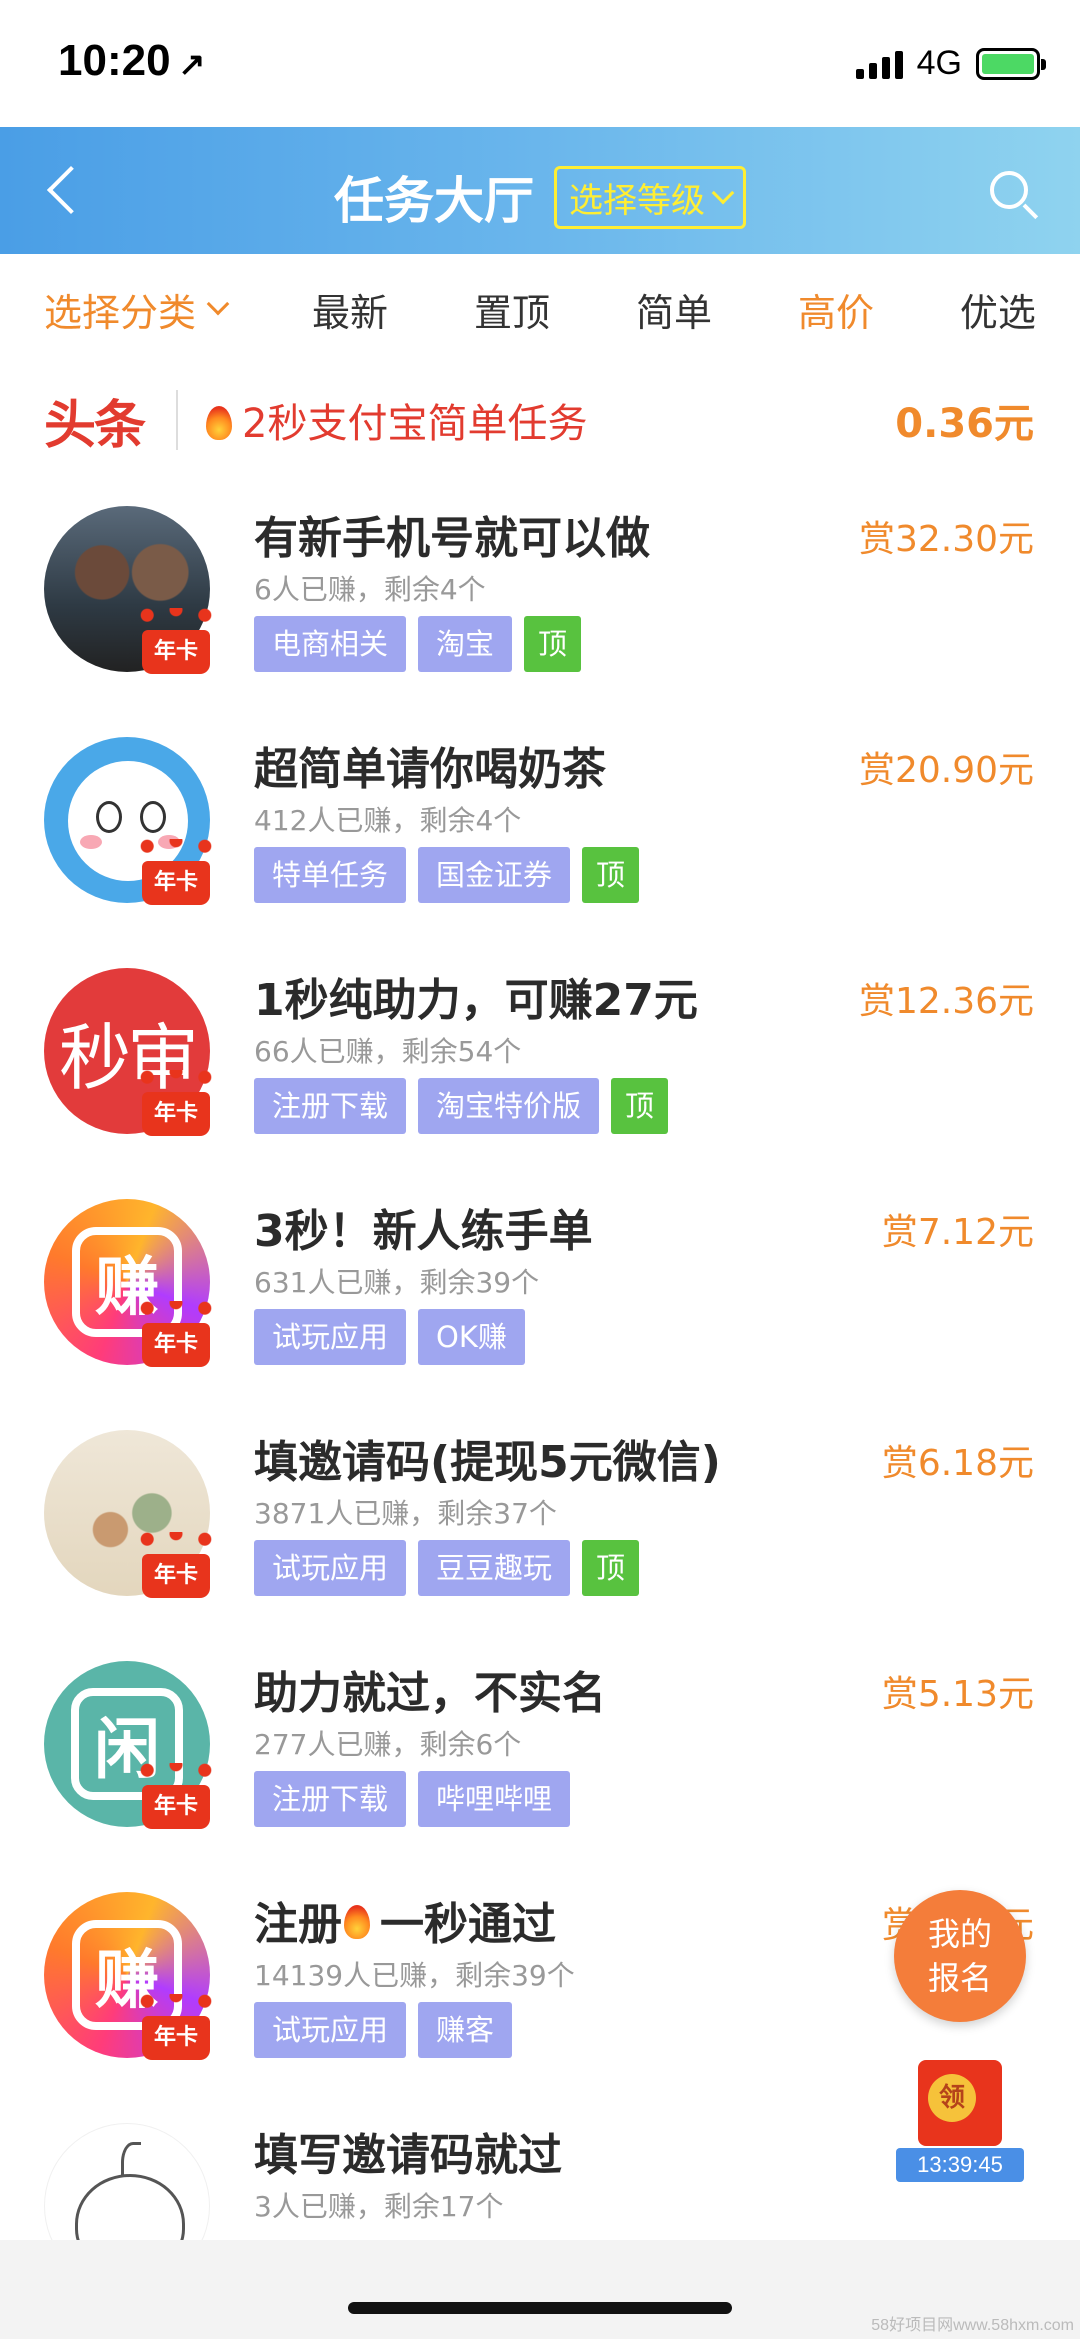  Describe the element at coordinates (957, 1694) in the screenshot. I see `task-reward: 赏5.13元` at that location.